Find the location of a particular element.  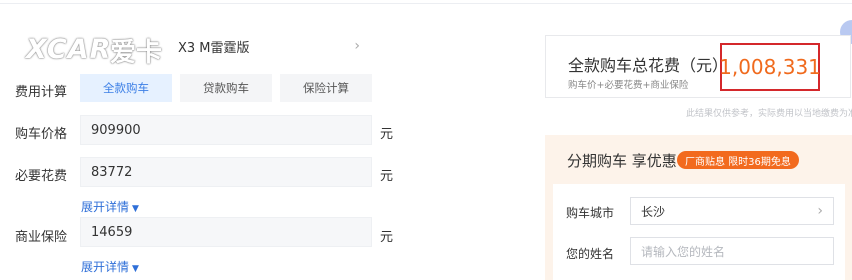

insurance-input: 14659 is located at coordinates (226, 232).